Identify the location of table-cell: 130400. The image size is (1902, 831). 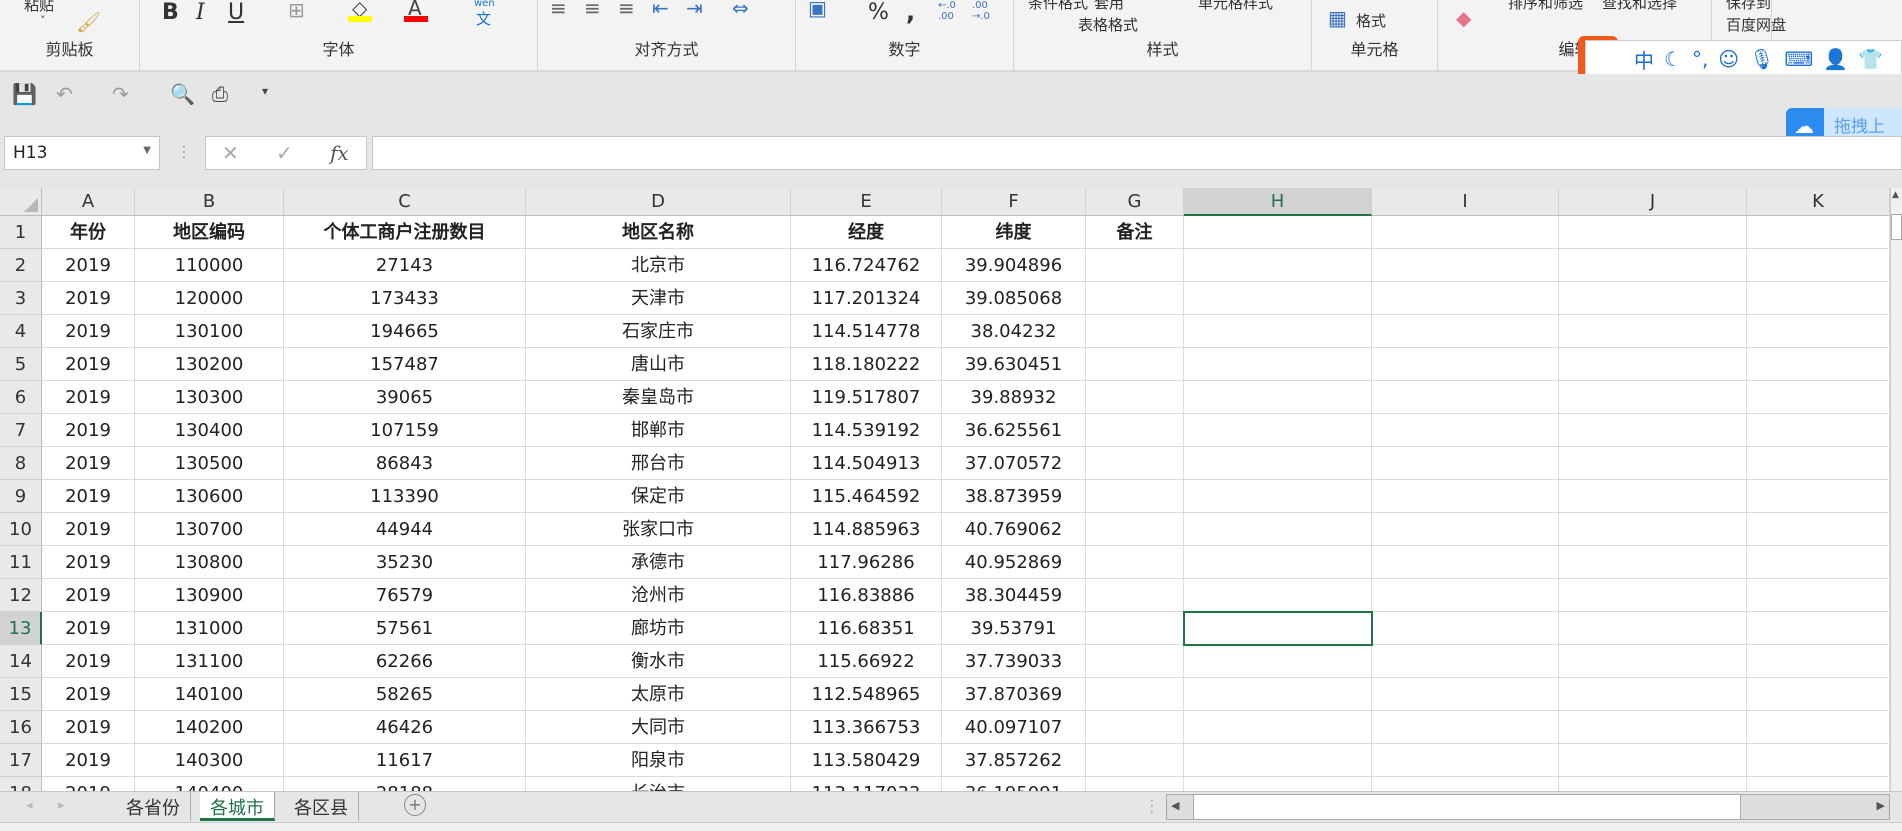
(209, 430).